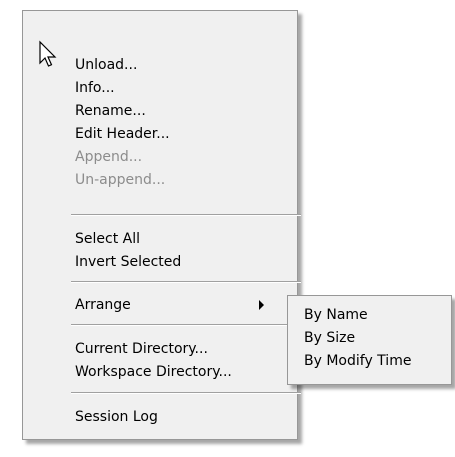 This screenshot has height=457, width=455. What do you see at coordinates (107, 239) in the screenshot?
I see `menu-item-select-all: Select All` at bounding box center [107, 239].